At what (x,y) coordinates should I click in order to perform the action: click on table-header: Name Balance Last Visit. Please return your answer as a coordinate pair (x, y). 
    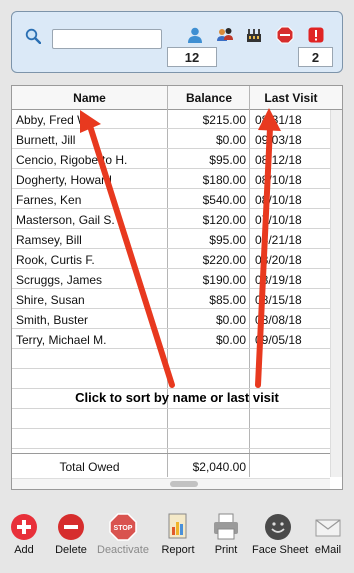
    Looking at the image, I should click on (177, 98).